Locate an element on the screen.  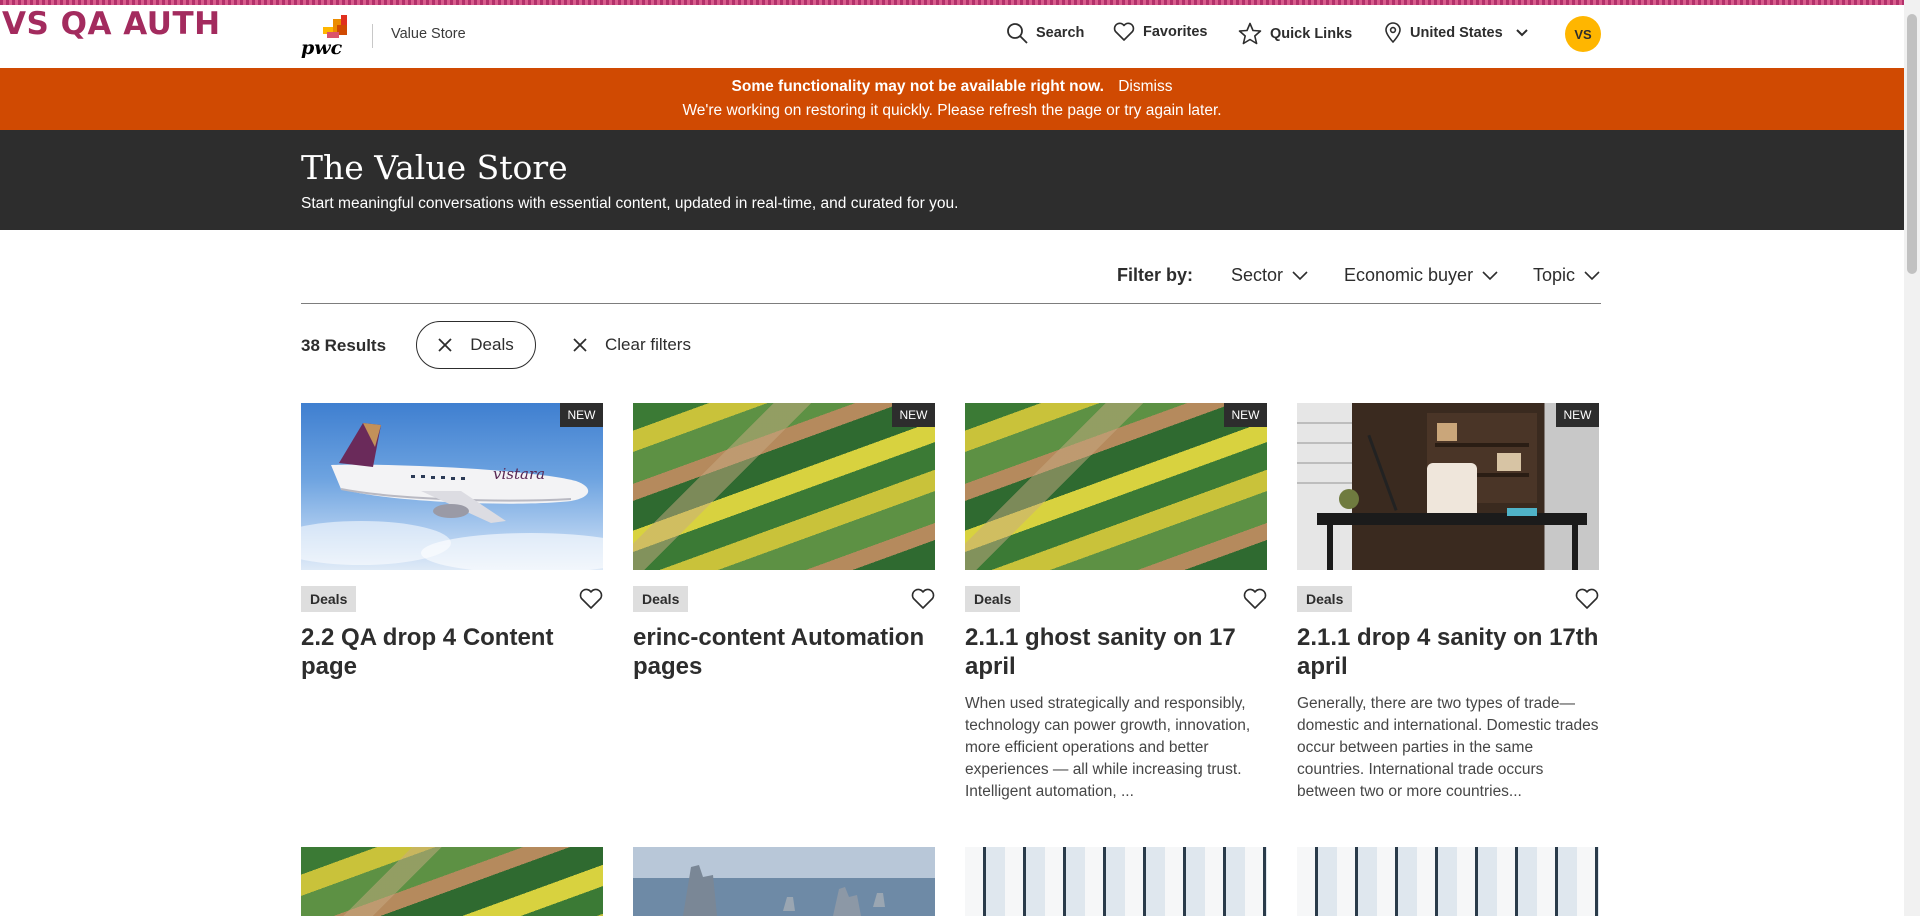
alert-dismiss-button: Dismiss is located at coordinates (1145, 86).